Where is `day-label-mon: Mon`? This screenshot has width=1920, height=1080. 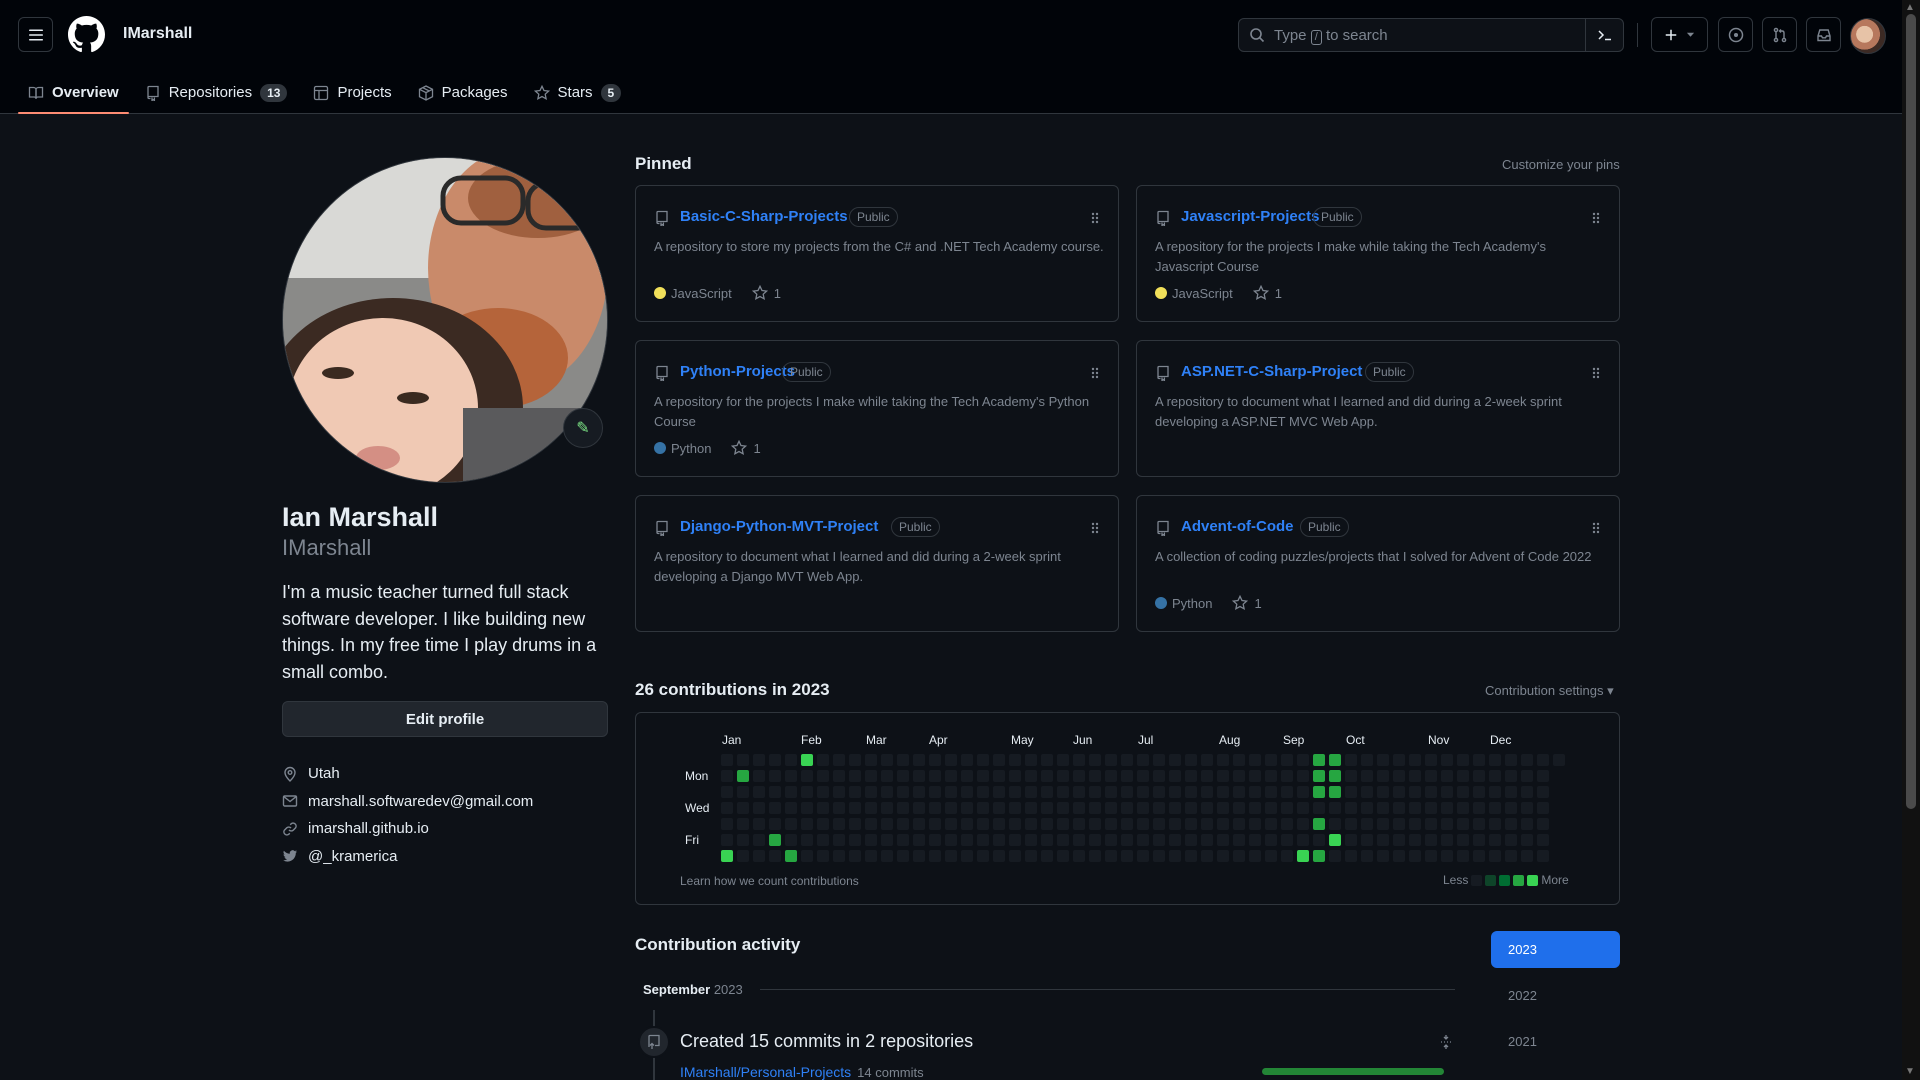 day-label-mon: Mon is located at coordinates (697, 776).